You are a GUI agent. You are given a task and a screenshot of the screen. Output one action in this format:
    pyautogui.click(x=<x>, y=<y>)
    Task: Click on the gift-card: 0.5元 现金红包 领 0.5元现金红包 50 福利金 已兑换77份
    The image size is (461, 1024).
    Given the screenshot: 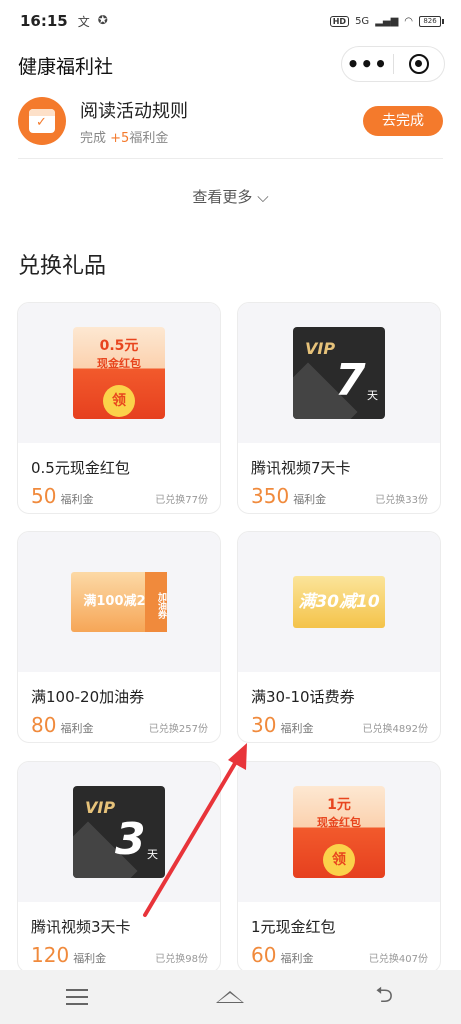 What is the action you would take?
    pyautogui.click(x=119, y=408)
    